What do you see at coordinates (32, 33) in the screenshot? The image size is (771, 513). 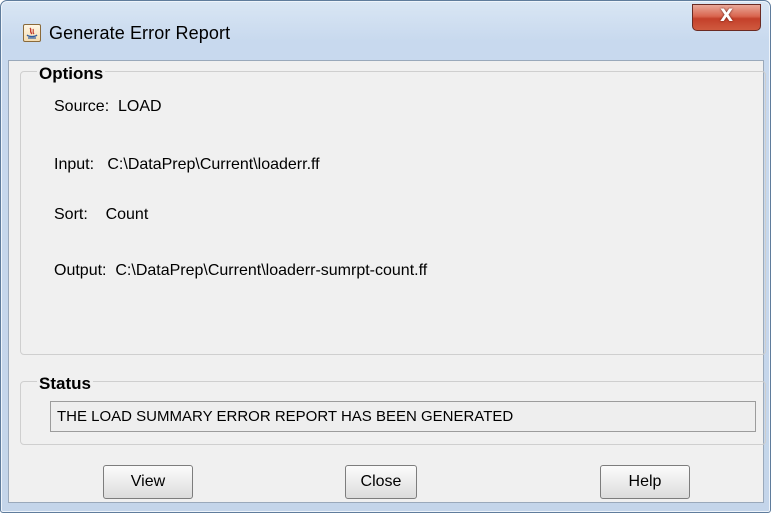 I see `java-icon` at bounding box center [32, 33].